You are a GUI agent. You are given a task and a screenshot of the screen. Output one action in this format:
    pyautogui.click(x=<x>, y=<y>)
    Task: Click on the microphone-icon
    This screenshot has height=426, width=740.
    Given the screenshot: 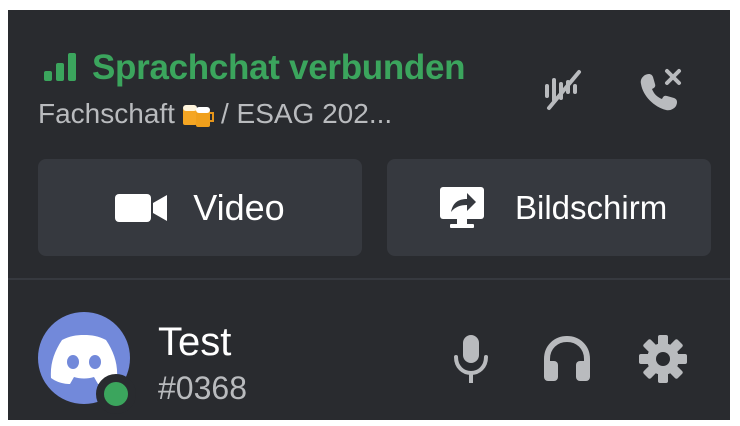 What is the action you would take?
    pyautogui.click(x=471, y=361)
    